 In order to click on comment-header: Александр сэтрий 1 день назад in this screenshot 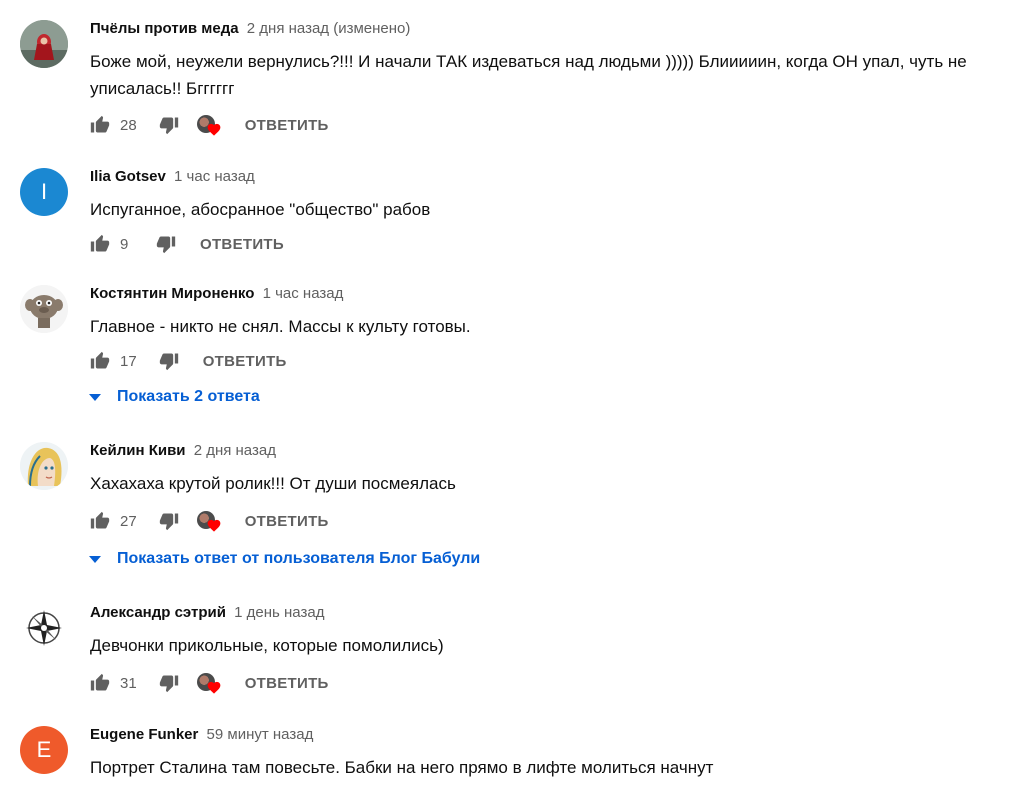, I will do `click(207, 614)`.